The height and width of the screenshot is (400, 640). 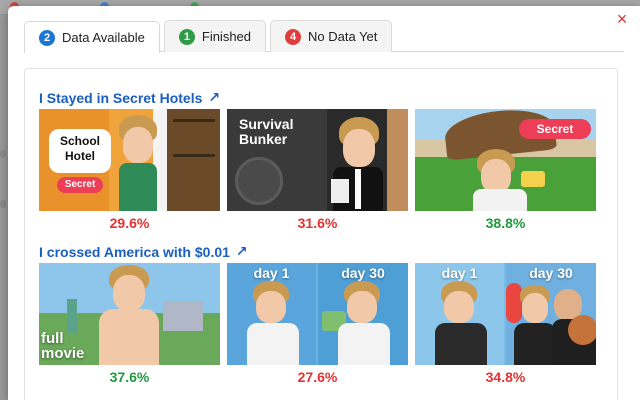 I want to click on tab-label: Data Available, so click(x=103, y=37).